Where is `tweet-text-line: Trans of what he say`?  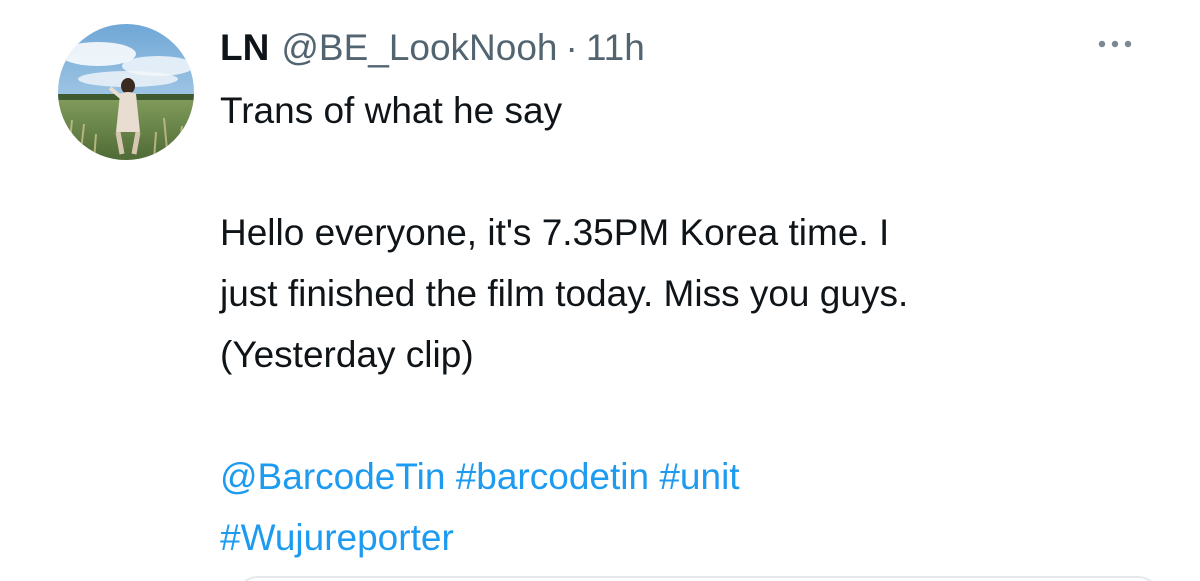
tweet-text-line: Trans of what he say is located at coordinates (391, 110).